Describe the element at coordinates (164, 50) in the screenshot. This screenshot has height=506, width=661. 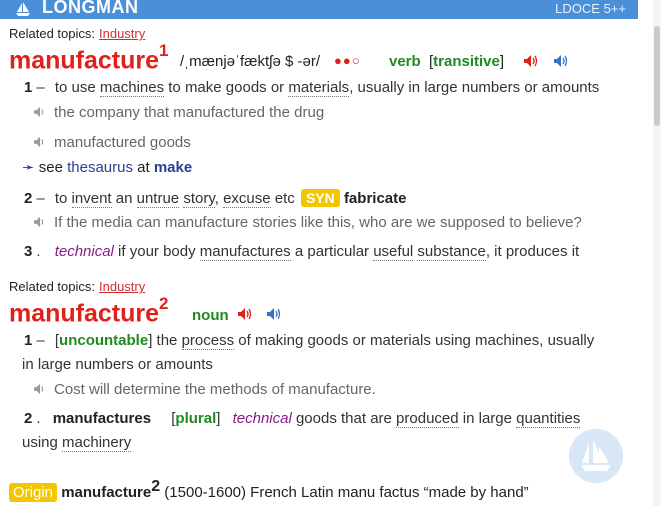
I see `homograph-number: 1` at that location.